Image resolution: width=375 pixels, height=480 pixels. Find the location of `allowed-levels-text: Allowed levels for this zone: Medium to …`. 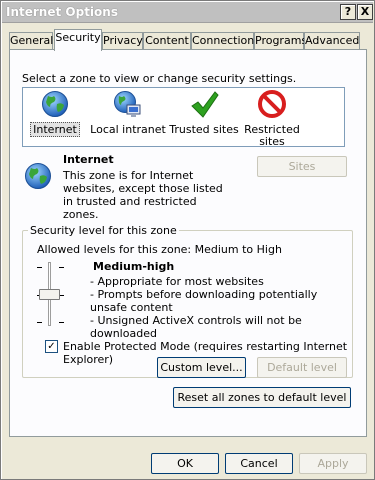

allowed-levels-text: Allowed levels for this zone: Medium to … is located at coordinates (159, 249).